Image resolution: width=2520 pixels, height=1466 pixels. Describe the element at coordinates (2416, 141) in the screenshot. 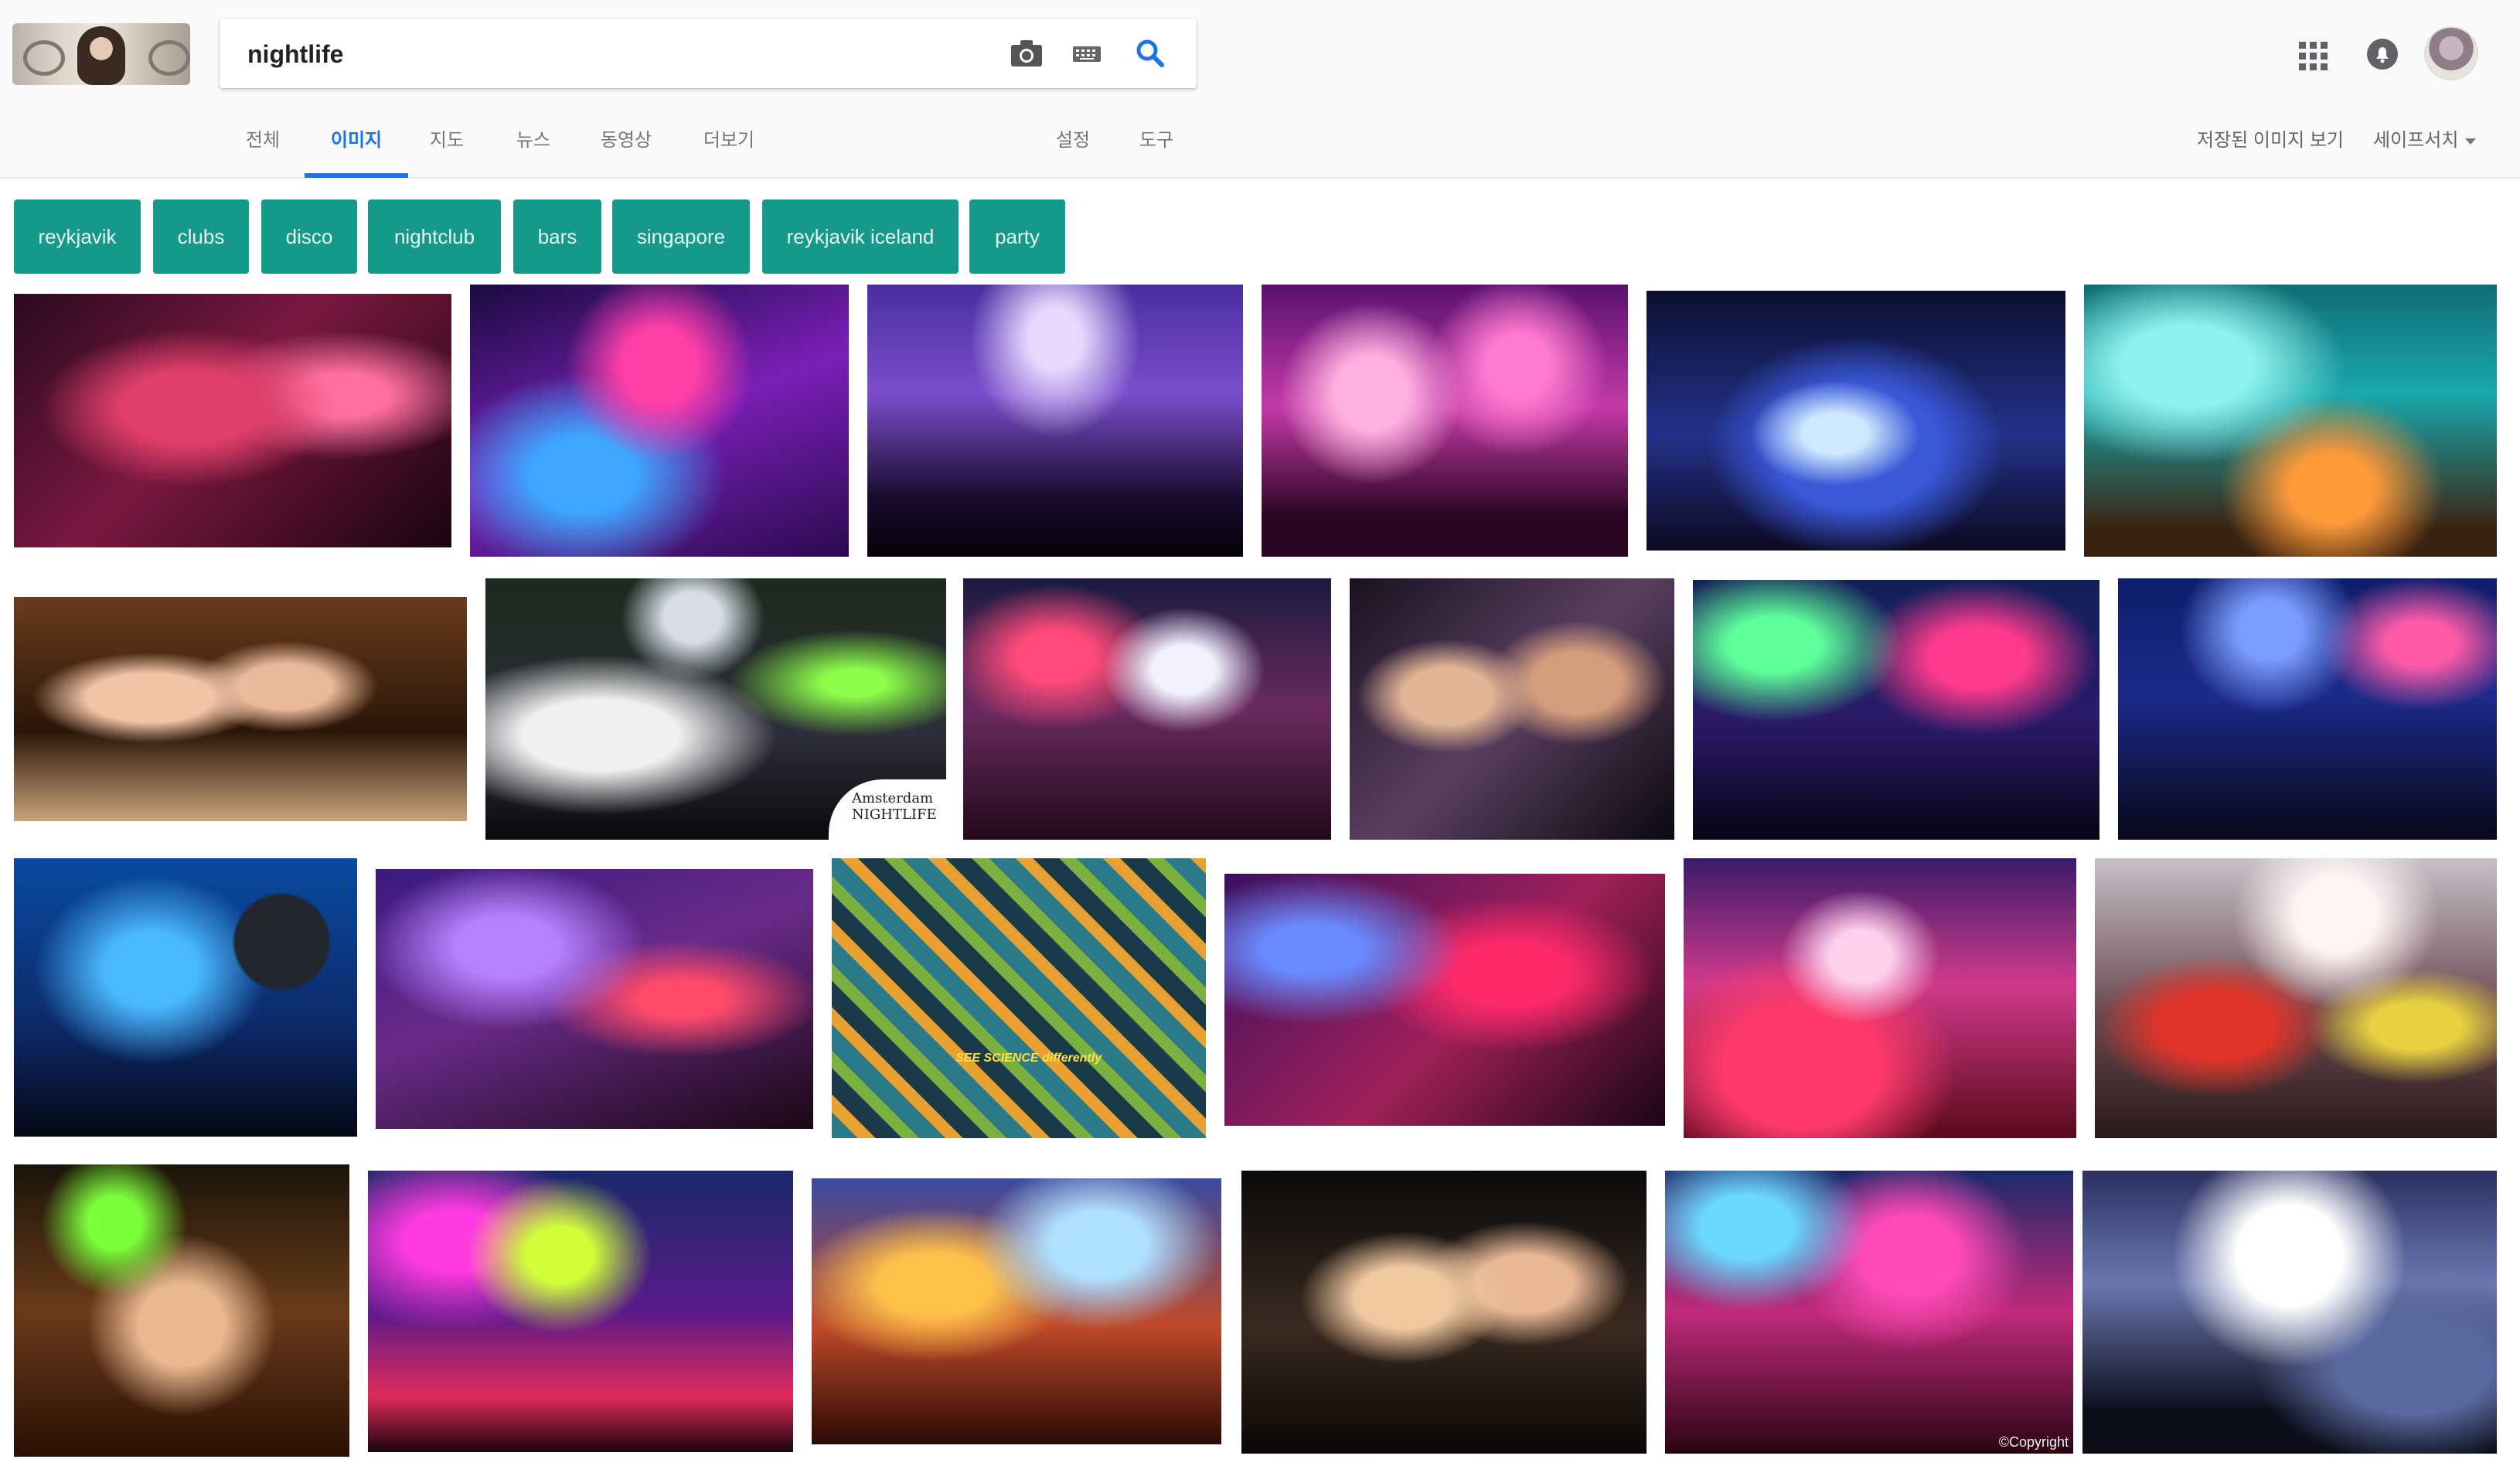

I see `safesearch-label: 세이프서치` at that location.